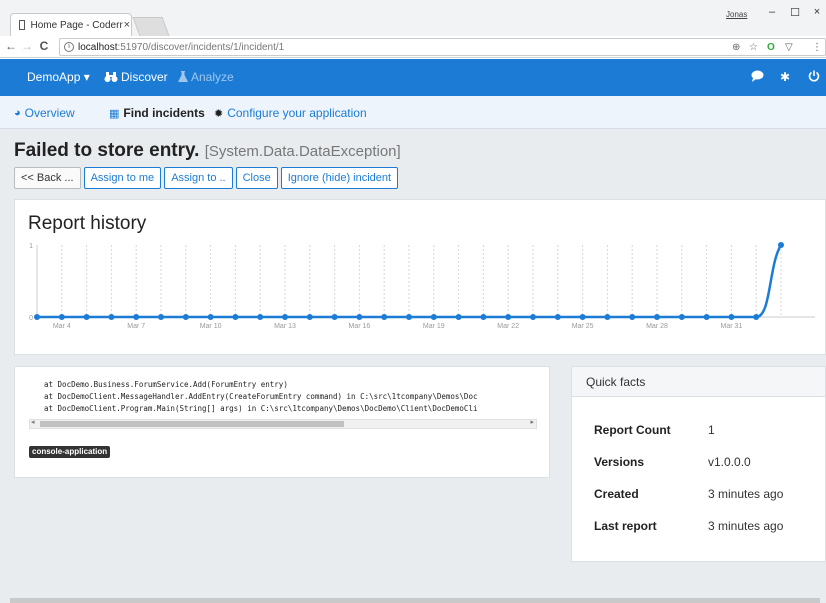 The image size is (826, 603). I want to click on close-incident-button: Close, so click(256, 178).